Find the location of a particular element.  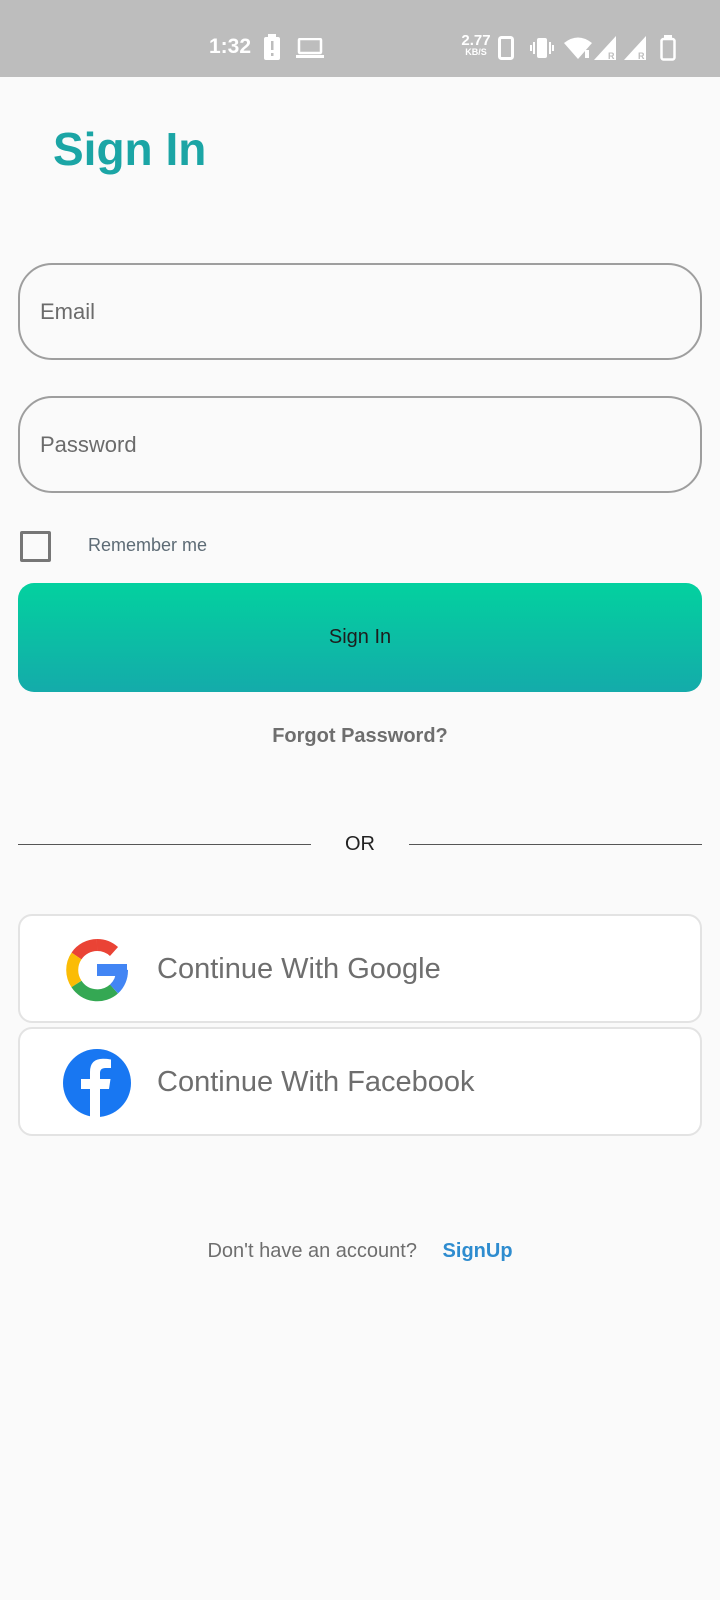

network-speed-unit: KB/S is located at coordinates (476, 52).